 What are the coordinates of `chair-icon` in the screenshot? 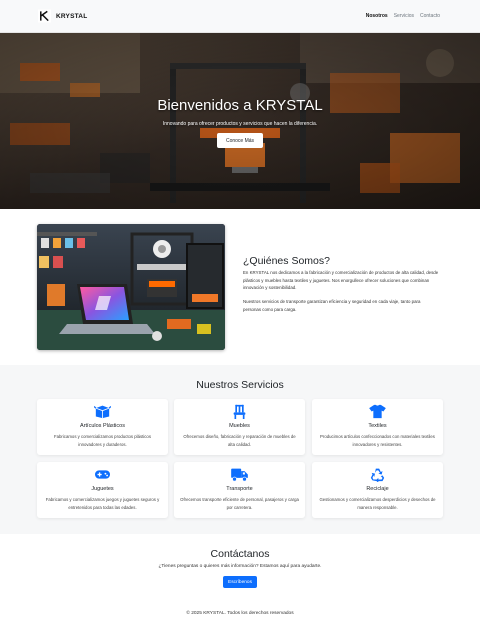 It's located at (239, 411).